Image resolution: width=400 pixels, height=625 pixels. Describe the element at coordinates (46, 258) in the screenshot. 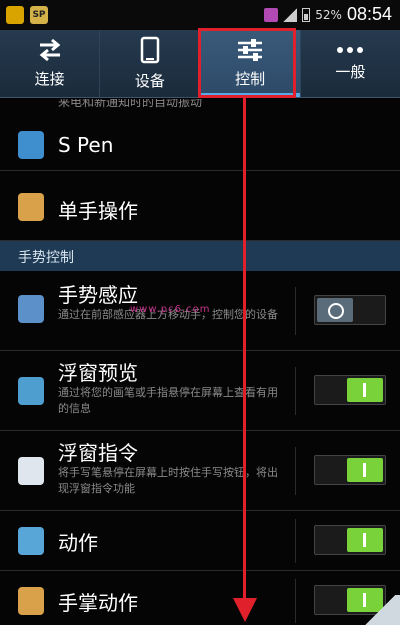

I see `section-title: 手势控制` at that location.